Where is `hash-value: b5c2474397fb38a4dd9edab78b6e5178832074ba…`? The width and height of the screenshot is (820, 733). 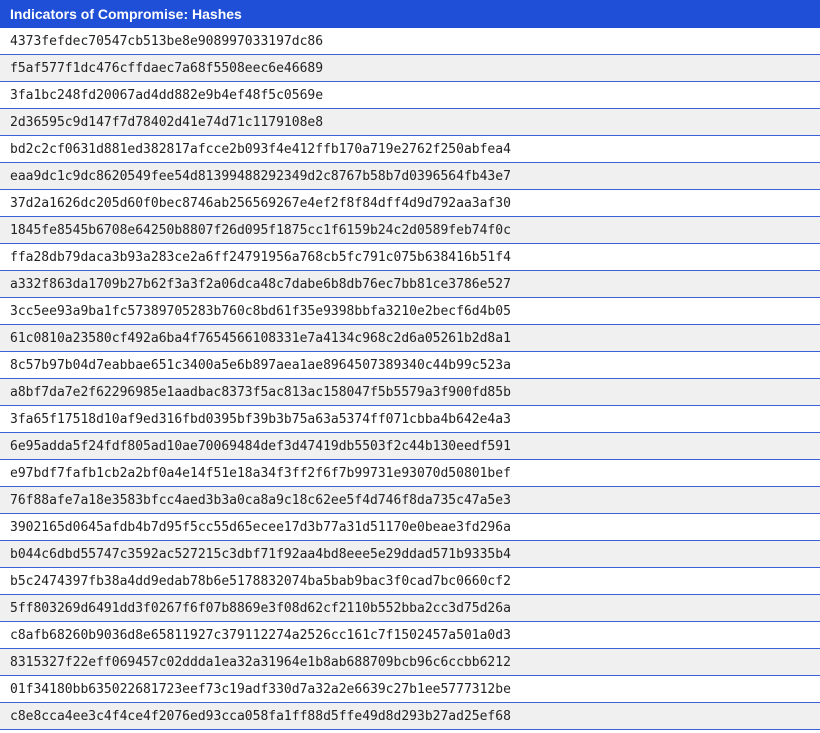
hash-value: b5c2474397fb38a4dd9edab78b6e5178832074ba… is located at coordinates (410, 581).